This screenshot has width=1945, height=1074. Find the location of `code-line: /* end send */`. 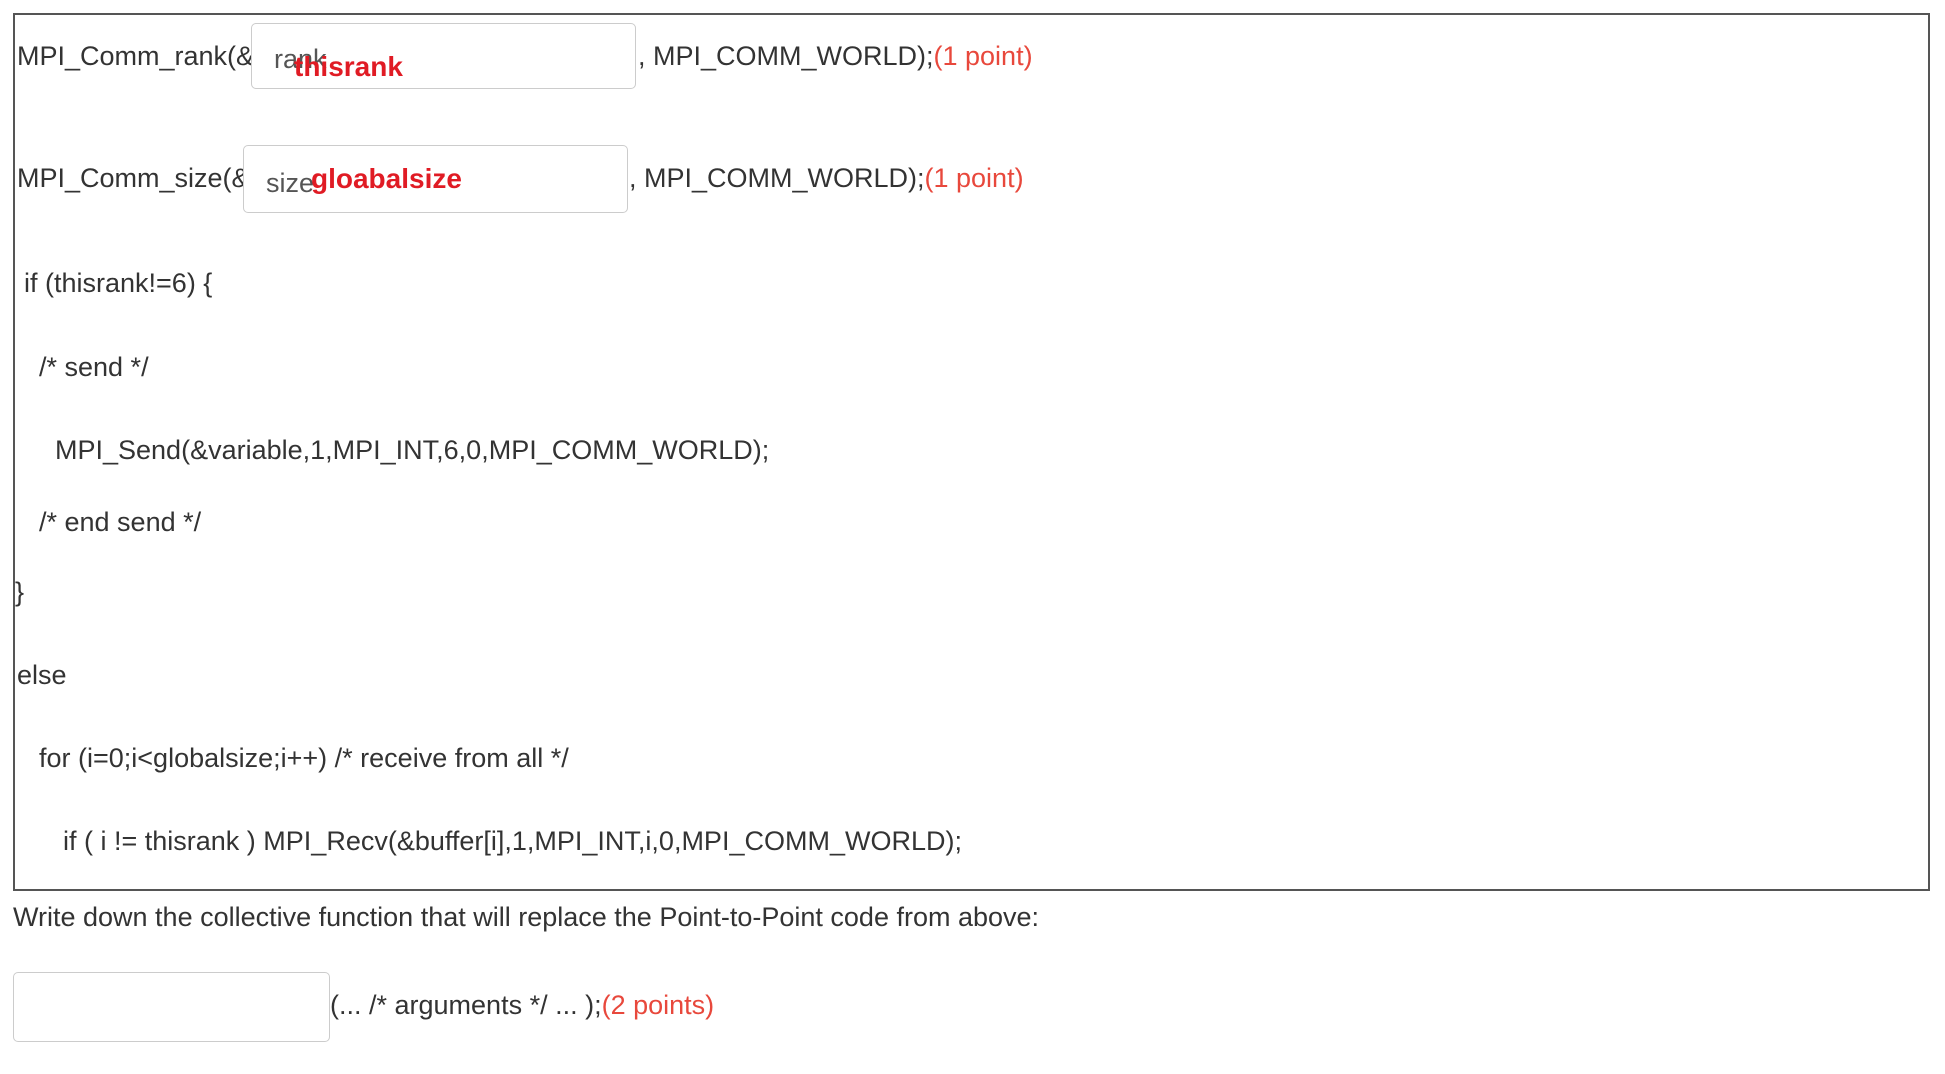

code-line: /* end send */ is located at coordinates (120, 522).